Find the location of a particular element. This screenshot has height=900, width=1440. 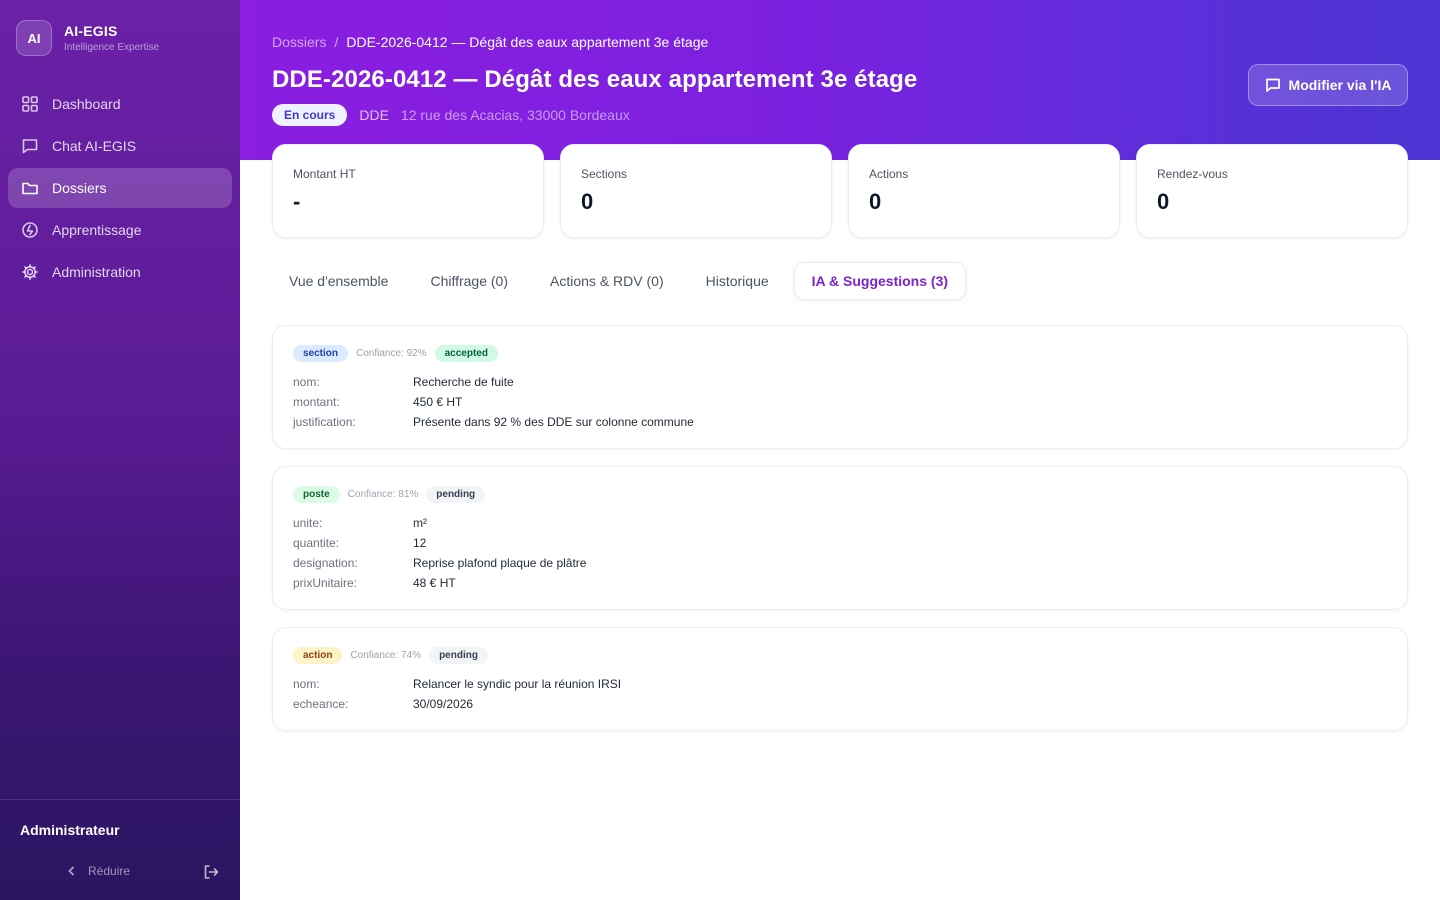

suggestion-field: nom: Recherche de fuite is located at coordinates (493, 382).